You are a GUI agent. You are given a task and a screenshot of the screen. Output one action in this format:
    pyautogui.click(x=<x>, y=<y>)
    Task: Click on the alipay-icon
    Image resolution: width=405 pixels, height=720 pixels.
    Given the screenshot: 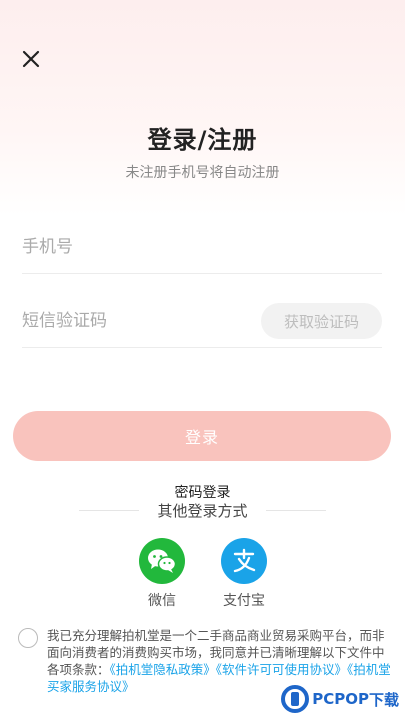 What is the action you would take?
    pyautogui.click(x=244, y=561)
    